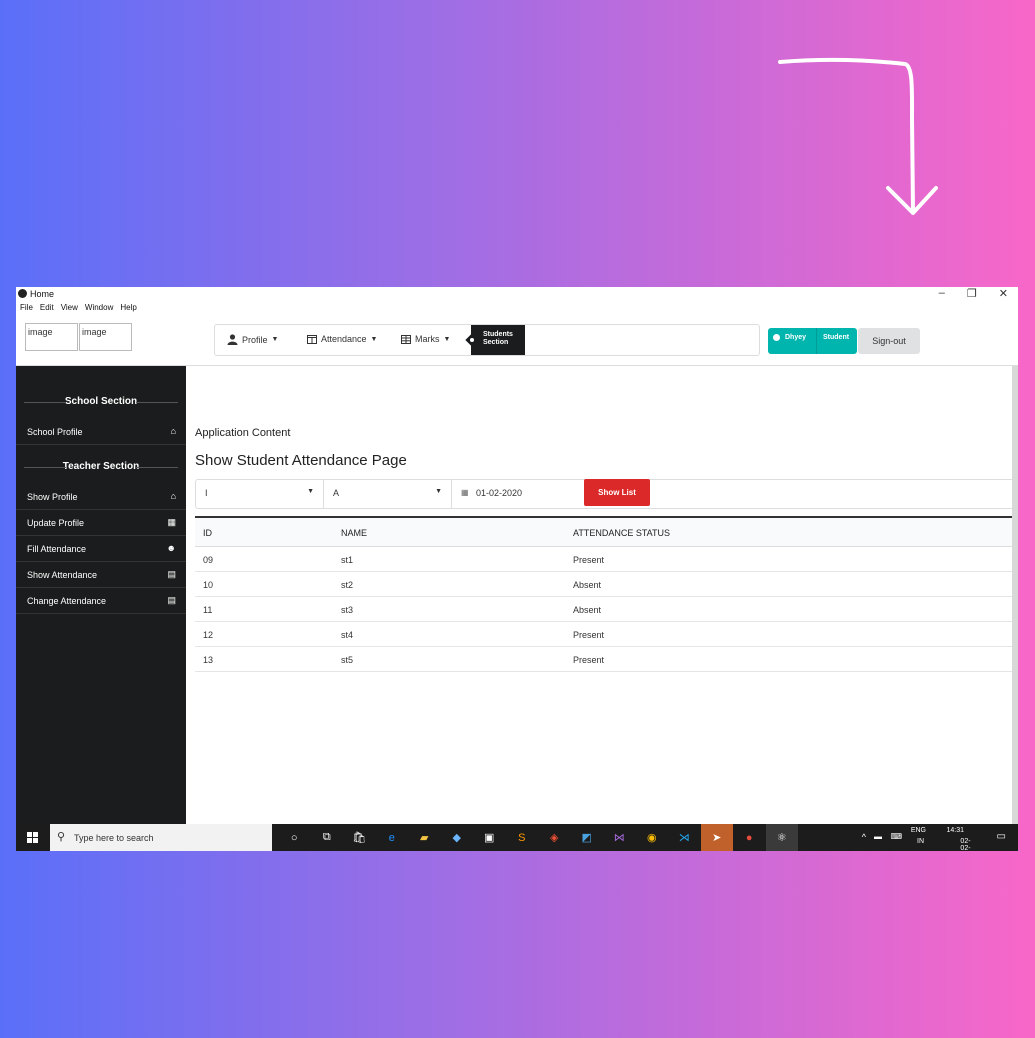 The width and height of the screenshot is (1035, 1038). What do you see at coordinates (101, 401) in the screenshot?
I see `school-section-heading: School Section` at bounding box center [101, 401].